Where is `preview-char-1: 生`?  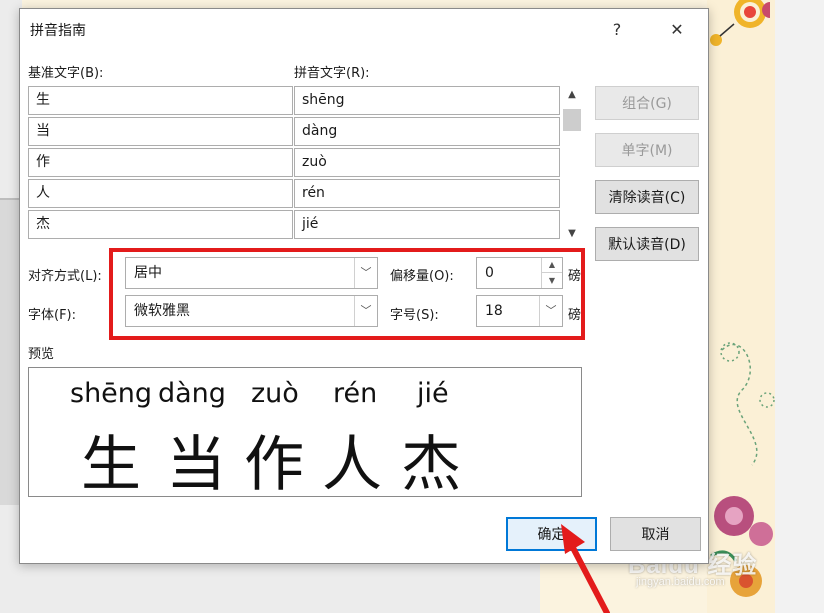 preview-char-1: 生 is located at coordinates (111, 465).